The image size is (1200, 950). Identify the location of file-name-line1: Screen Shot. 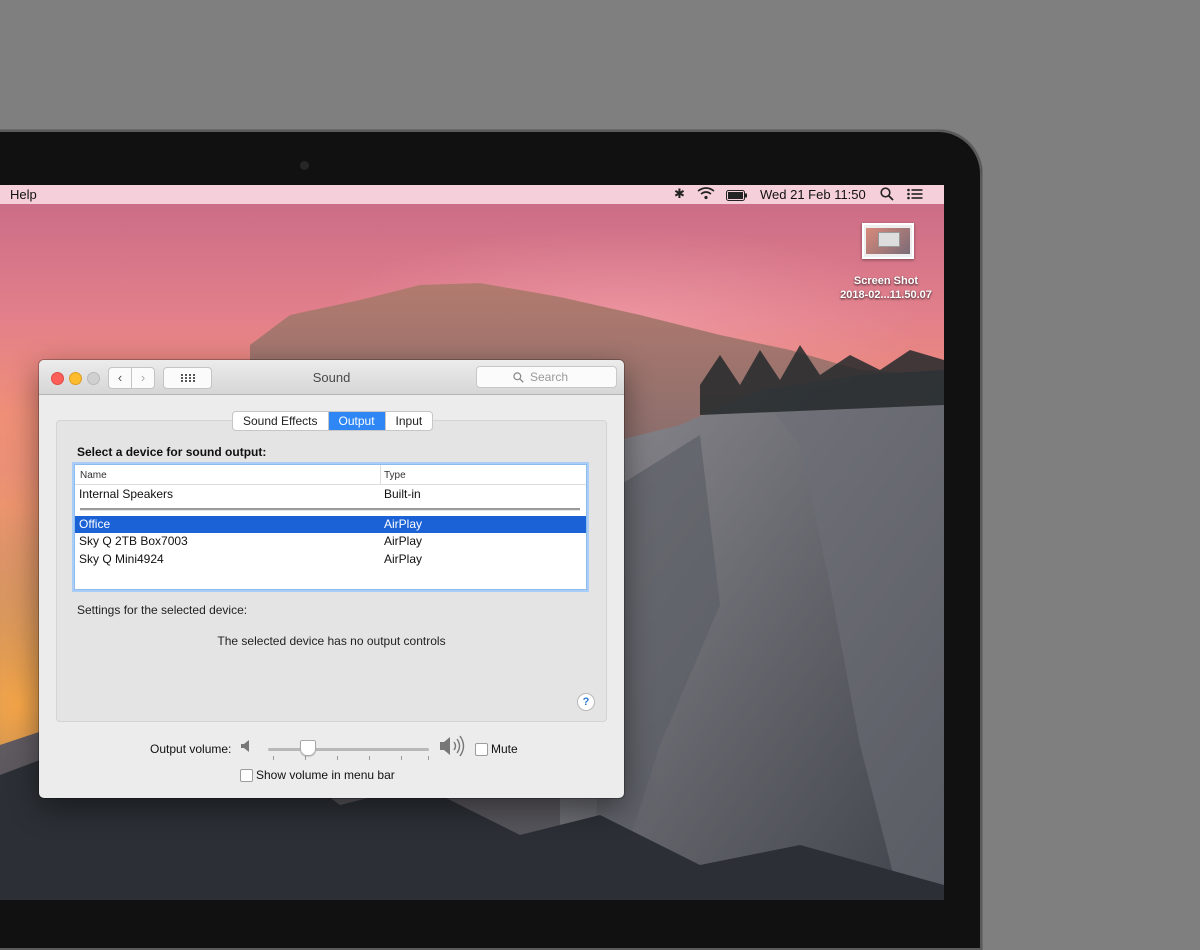
(886, 281).